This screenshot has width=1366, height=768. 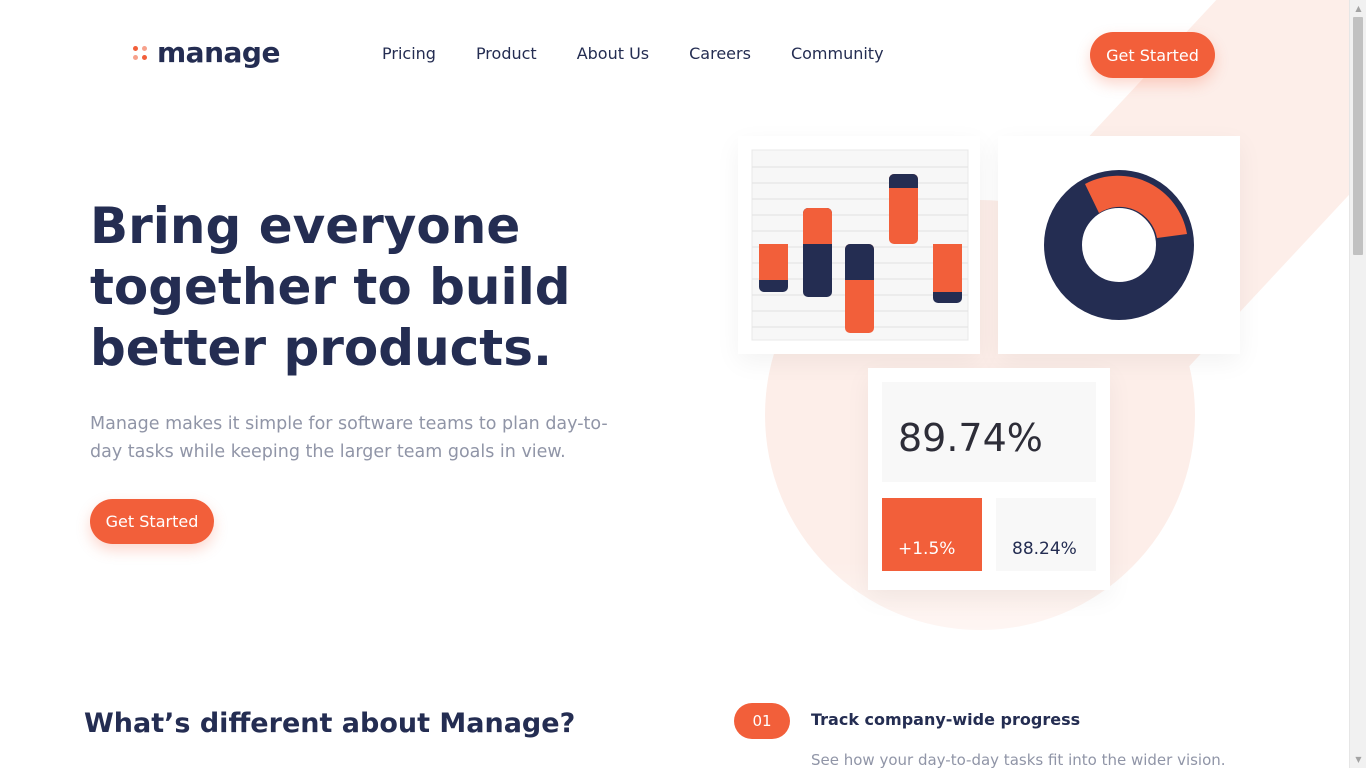 What do you see at coordinates (1020, 664) in the screenshot?
I see `background-fade` at bounding box center [1020, 664].